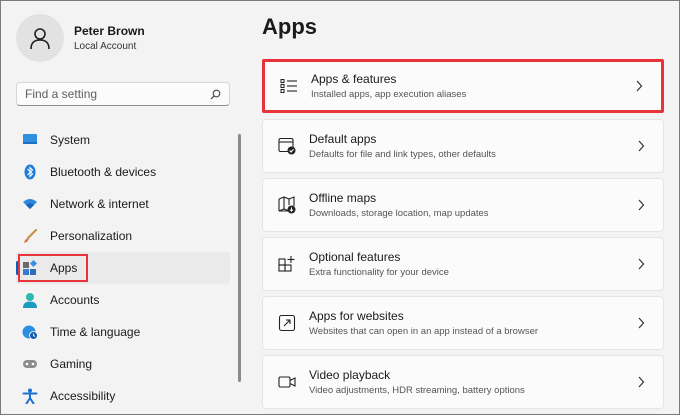 This screenshot has width=680, height=415. I want to click on sidebar-item-label: Accounts, so click(75, 300).